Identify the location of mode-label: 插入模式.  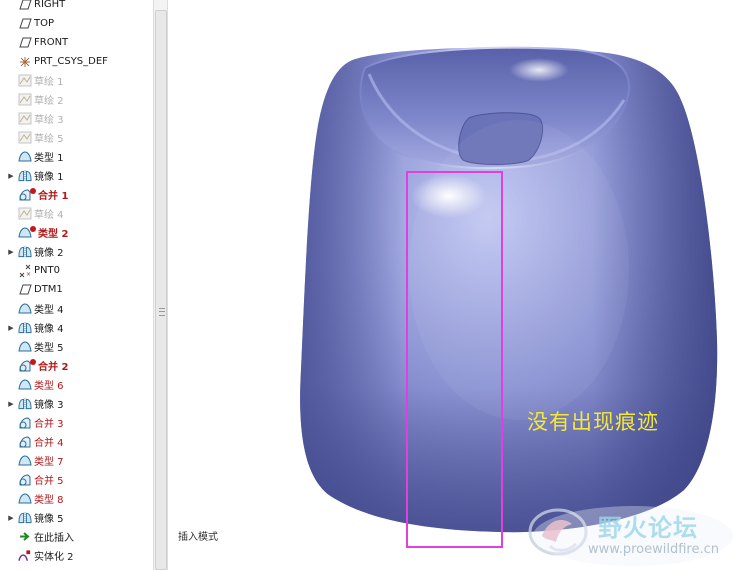
(198, 537).